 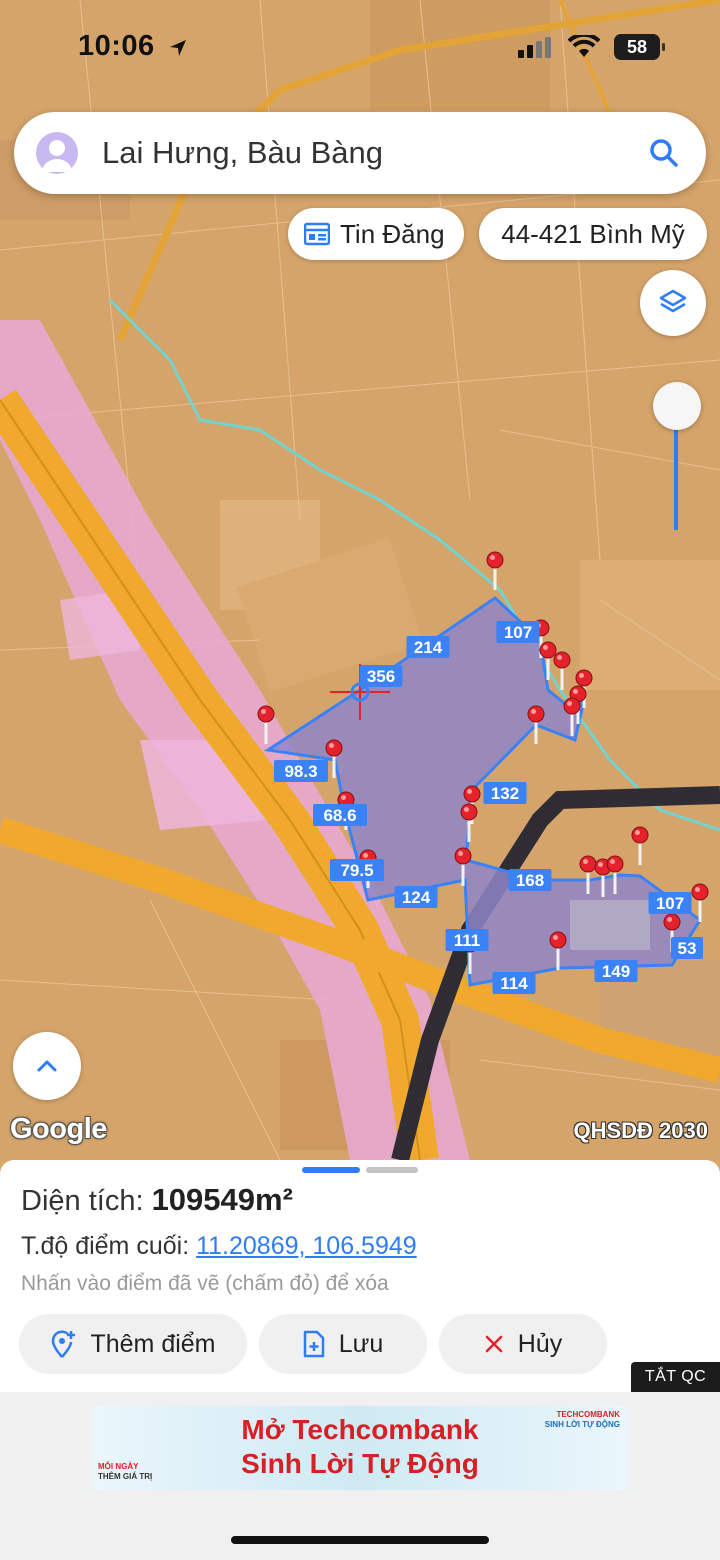 I want to click on svg-text: 124, so click(x=416, y=897).